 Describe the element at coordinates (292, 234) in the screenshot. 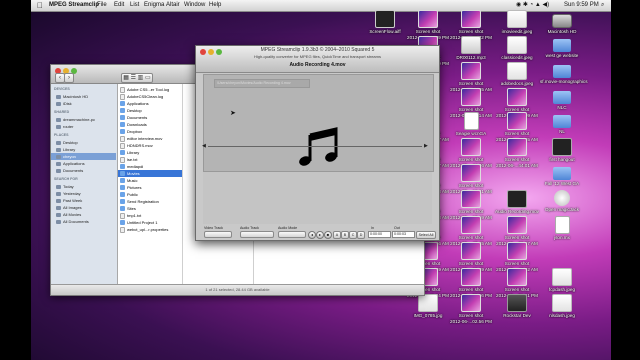

I see `audio-mode-dropdown` at that location.